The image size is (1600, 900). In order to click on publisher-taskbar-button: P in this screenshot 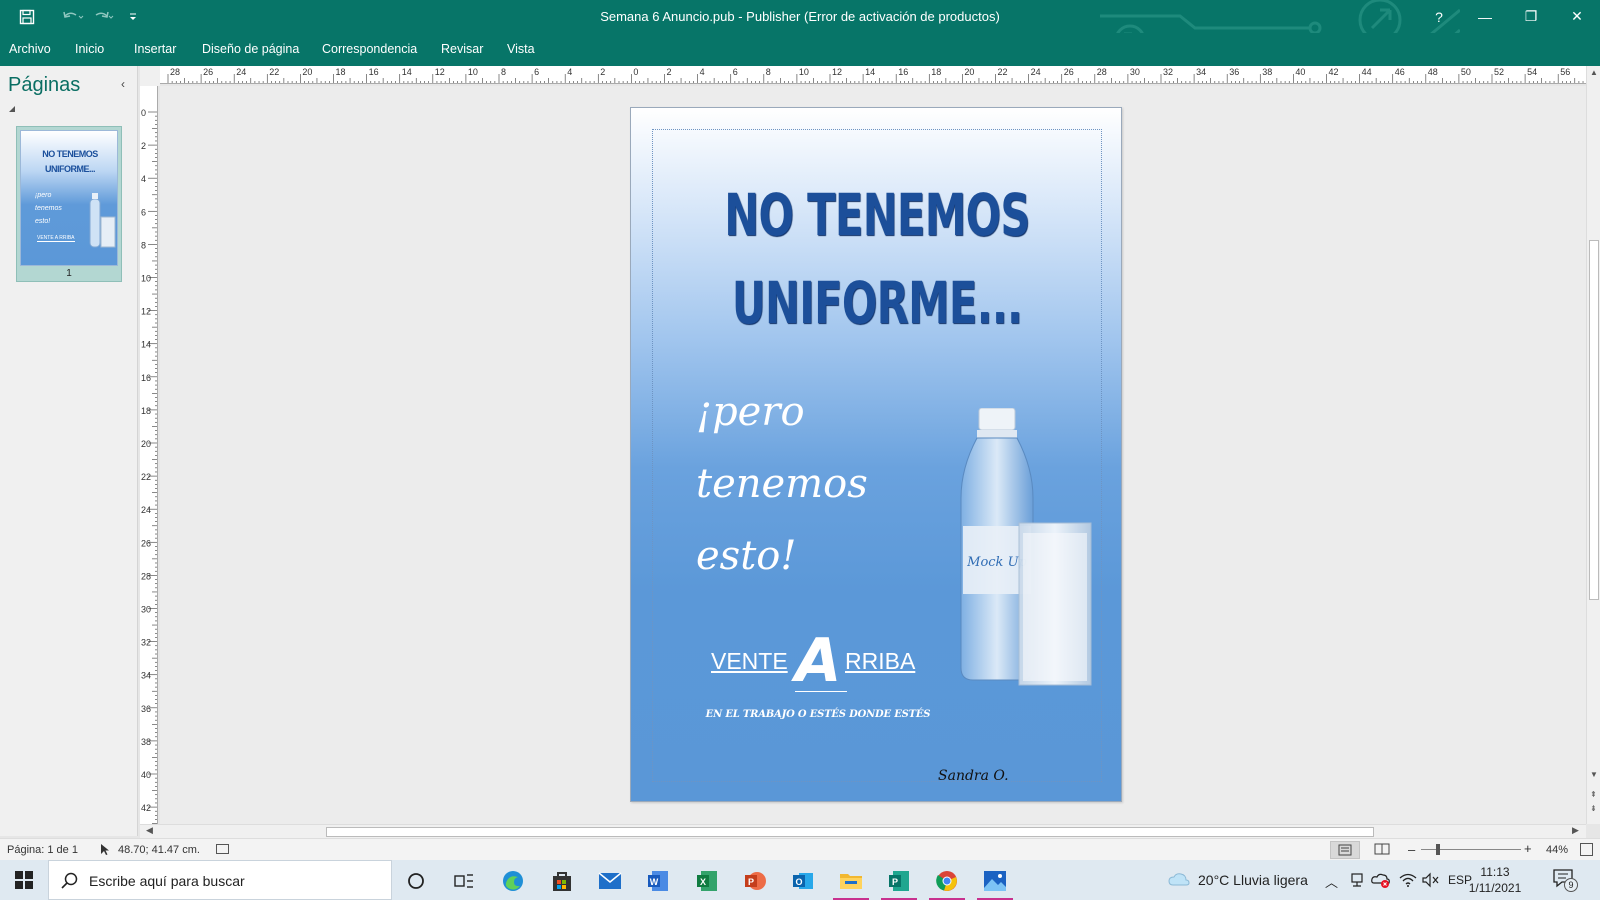, I will do `click(899, 882)`.